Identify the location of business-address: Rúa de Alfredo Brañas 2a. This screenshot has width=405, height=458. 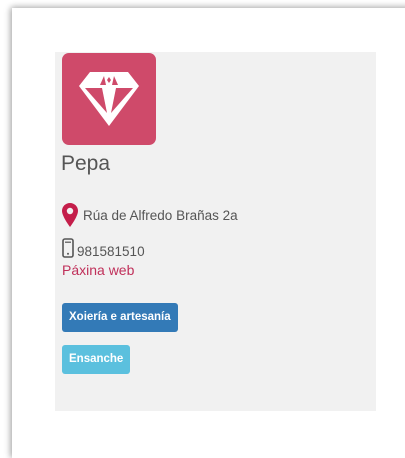
(150, 215).